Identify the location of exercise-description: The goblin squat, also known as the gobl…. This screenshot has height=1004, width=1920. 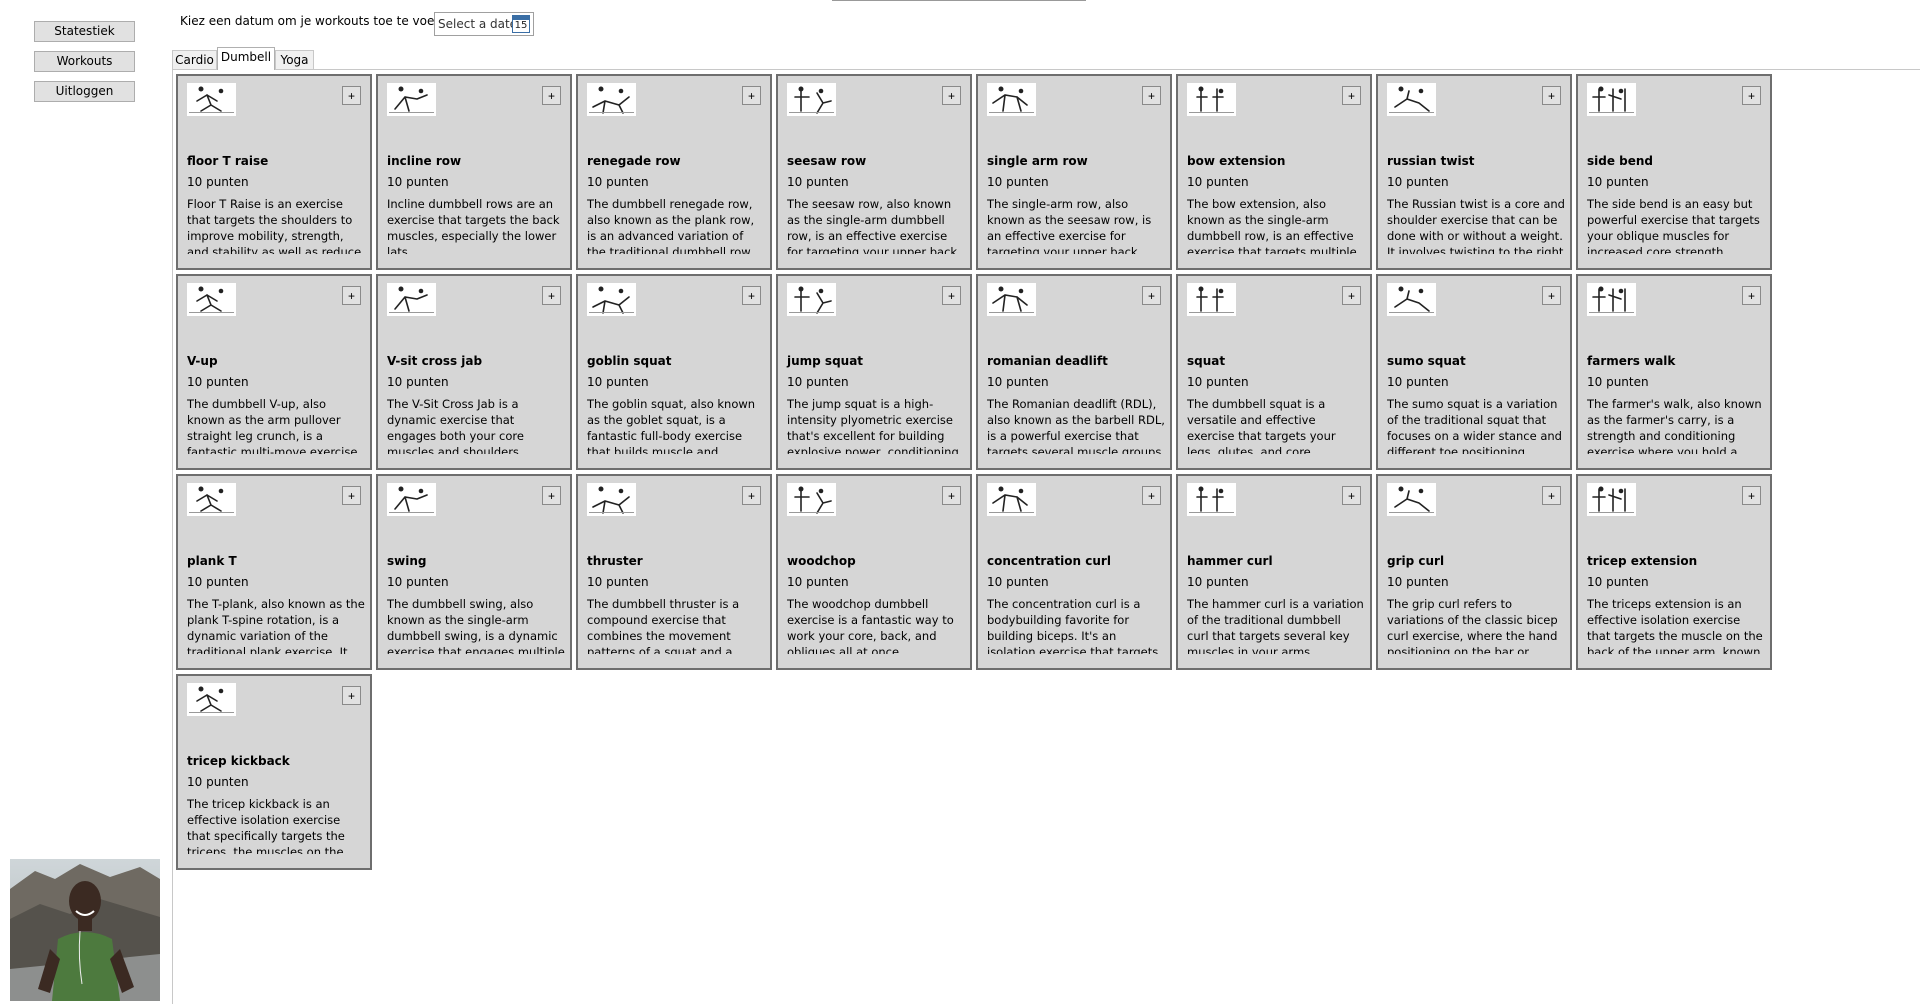
(671, 425).